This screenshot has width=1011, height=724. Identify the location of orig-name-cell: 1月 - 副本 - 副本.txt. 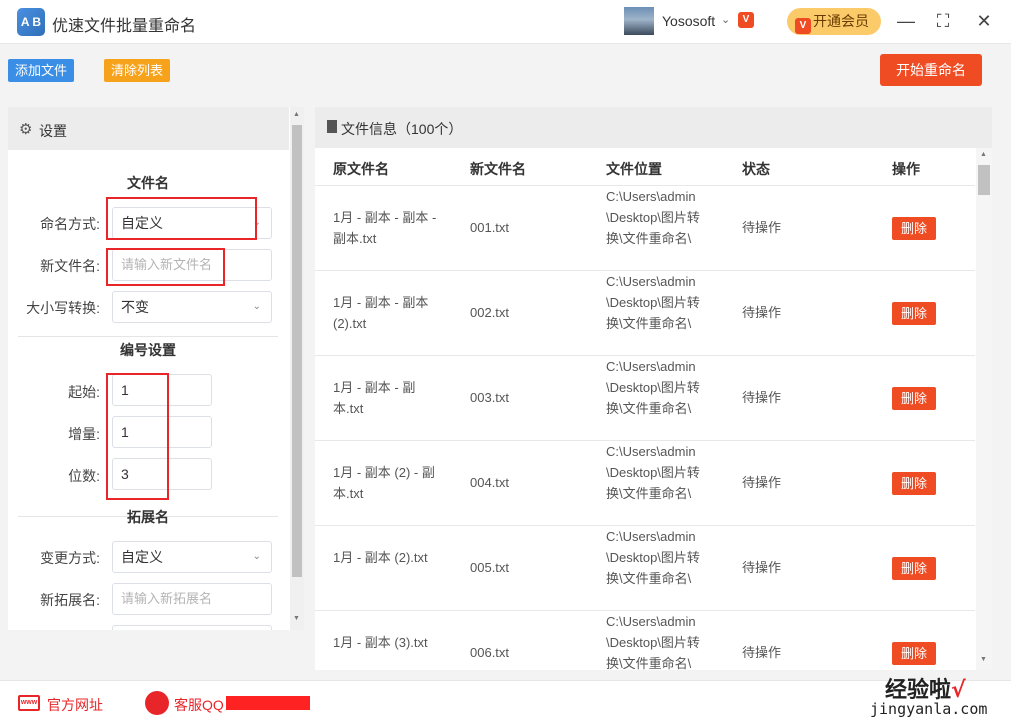
(374, 398).